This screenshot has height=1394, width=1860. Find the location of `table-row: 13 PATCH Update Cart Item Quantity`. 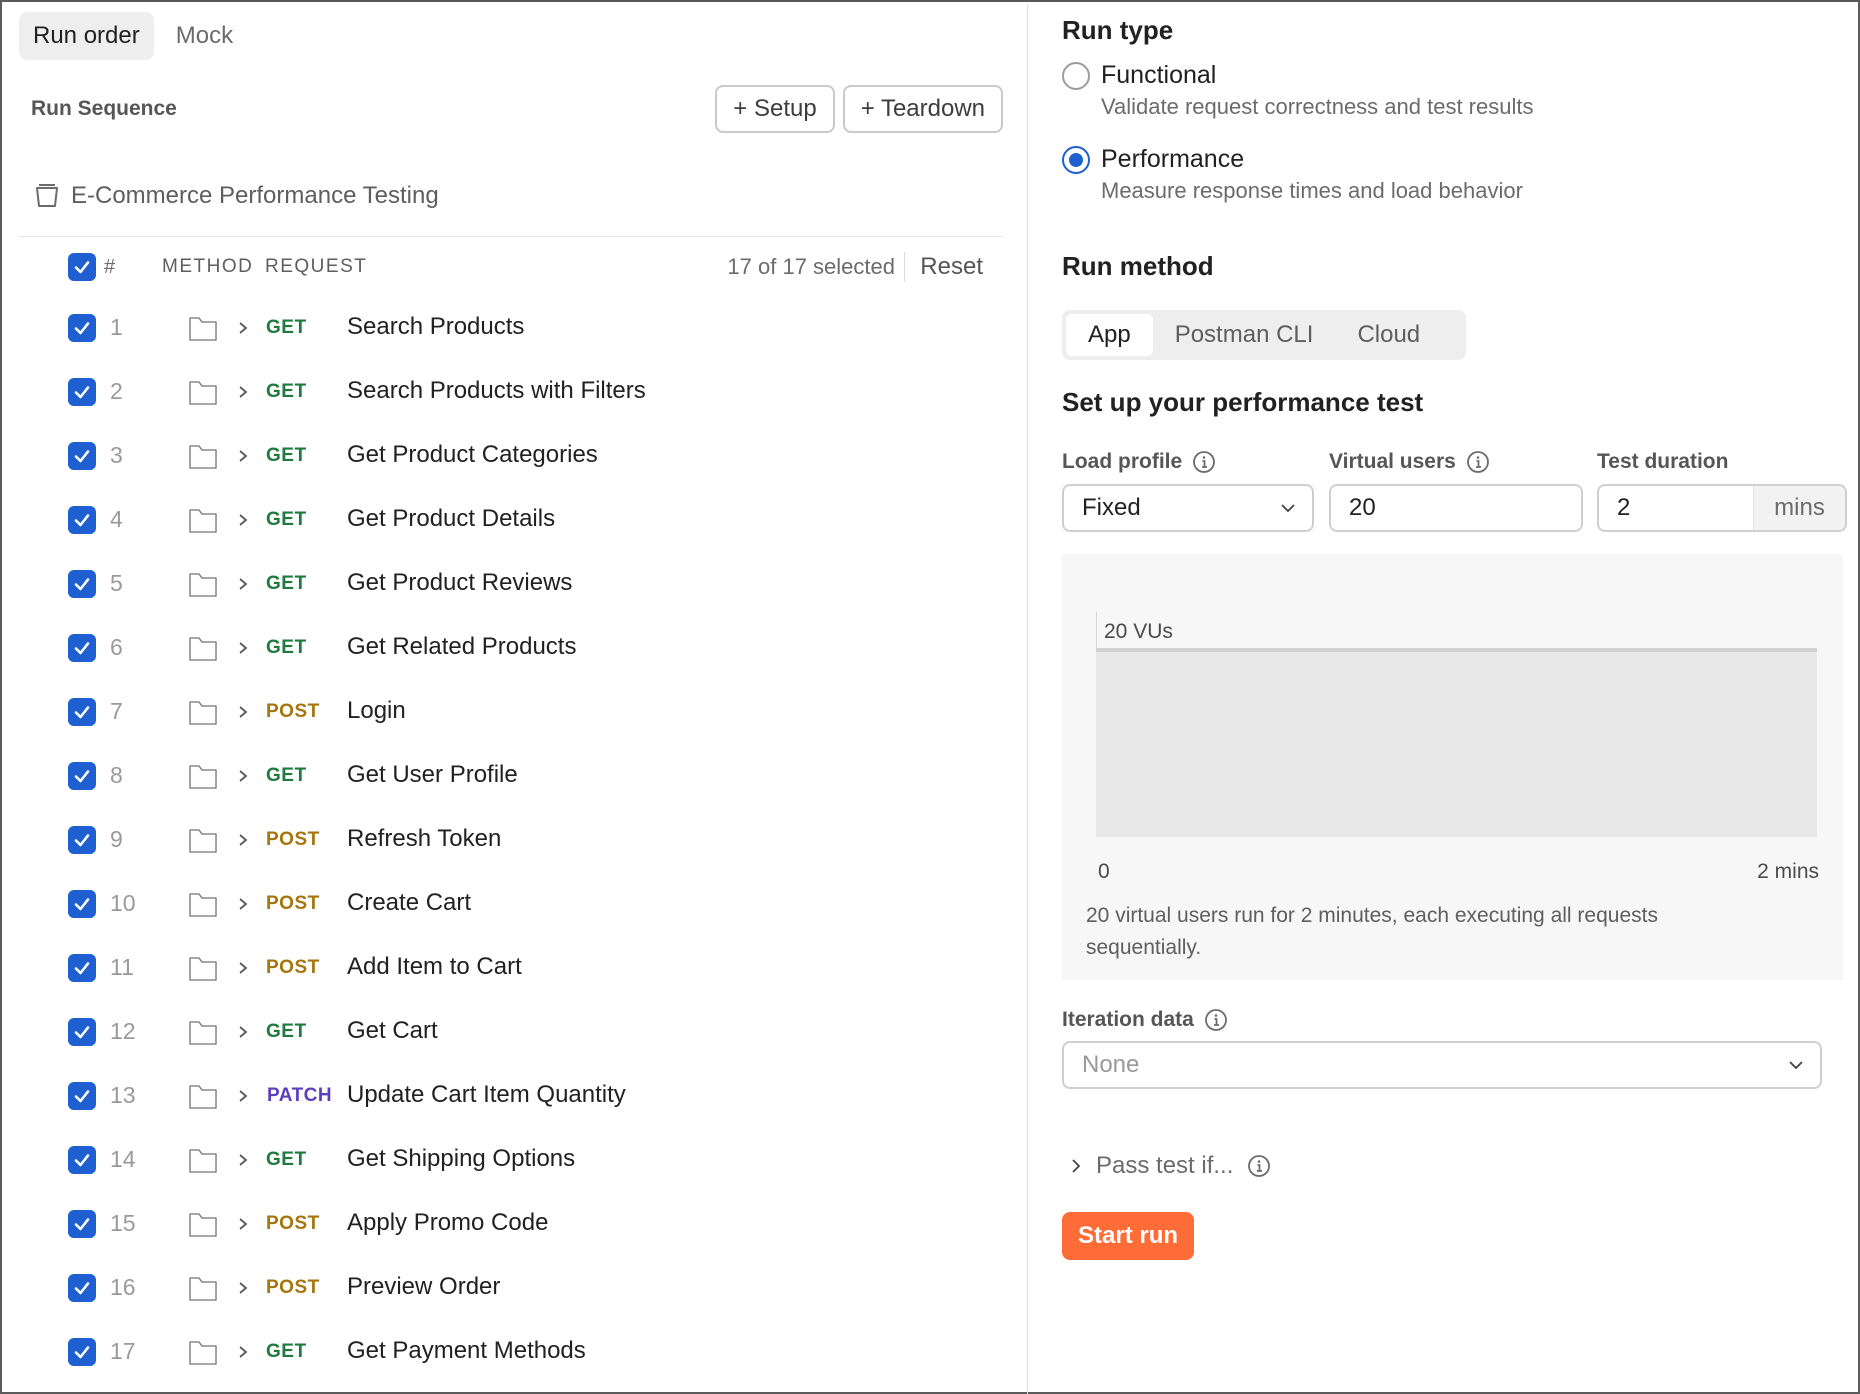

table-row: 13 PATCH Update Cart Item Quantity is located at coordinates (511, 1098).